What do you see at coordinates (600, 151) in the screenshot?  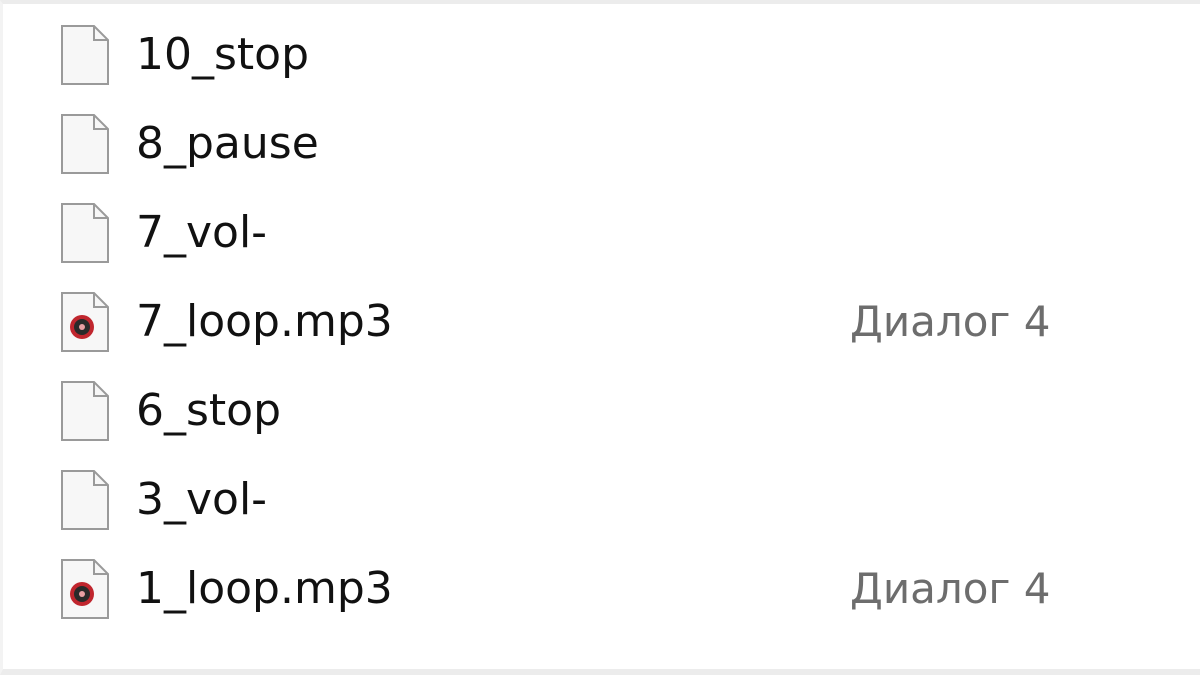 I see `file-row: 8_pause` at bounding box center [600, 151].